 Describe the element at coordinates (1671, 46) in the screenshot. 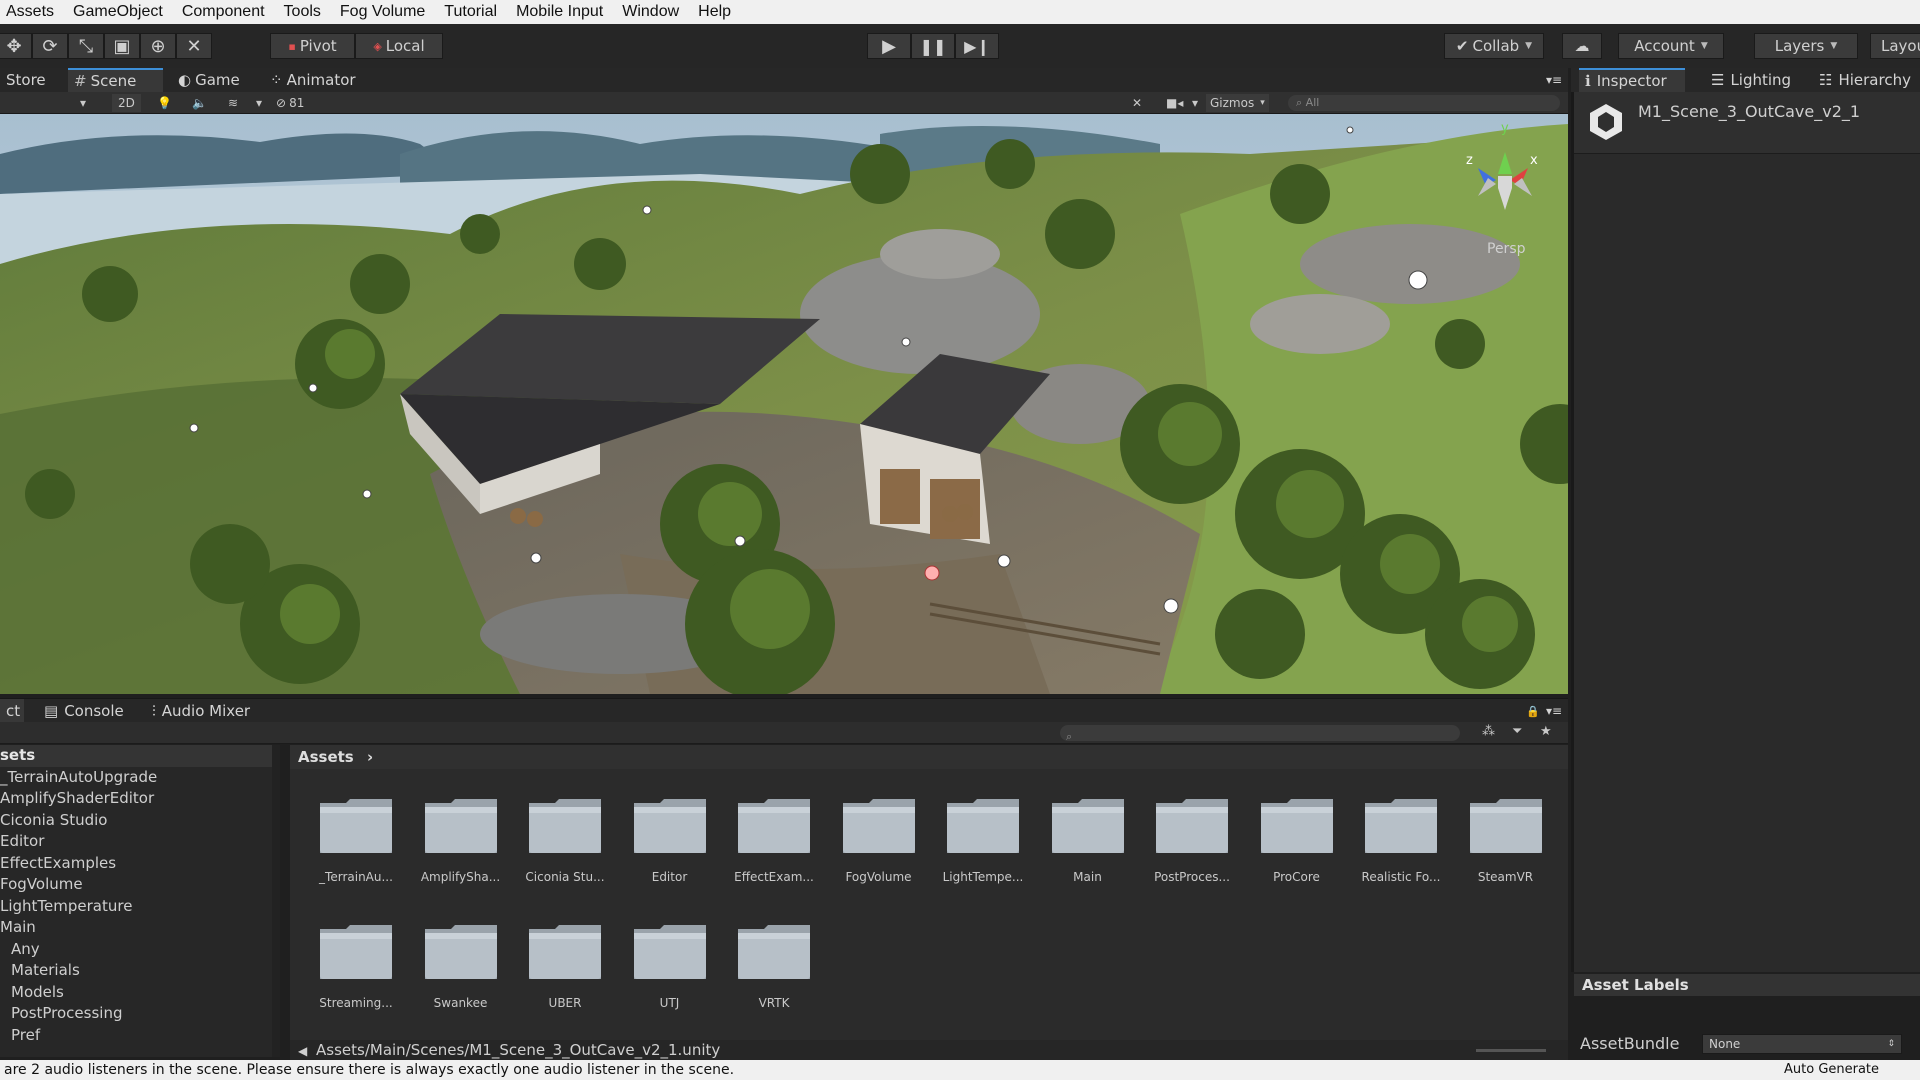

I see `account-dropdown: Account ▼` at that location.